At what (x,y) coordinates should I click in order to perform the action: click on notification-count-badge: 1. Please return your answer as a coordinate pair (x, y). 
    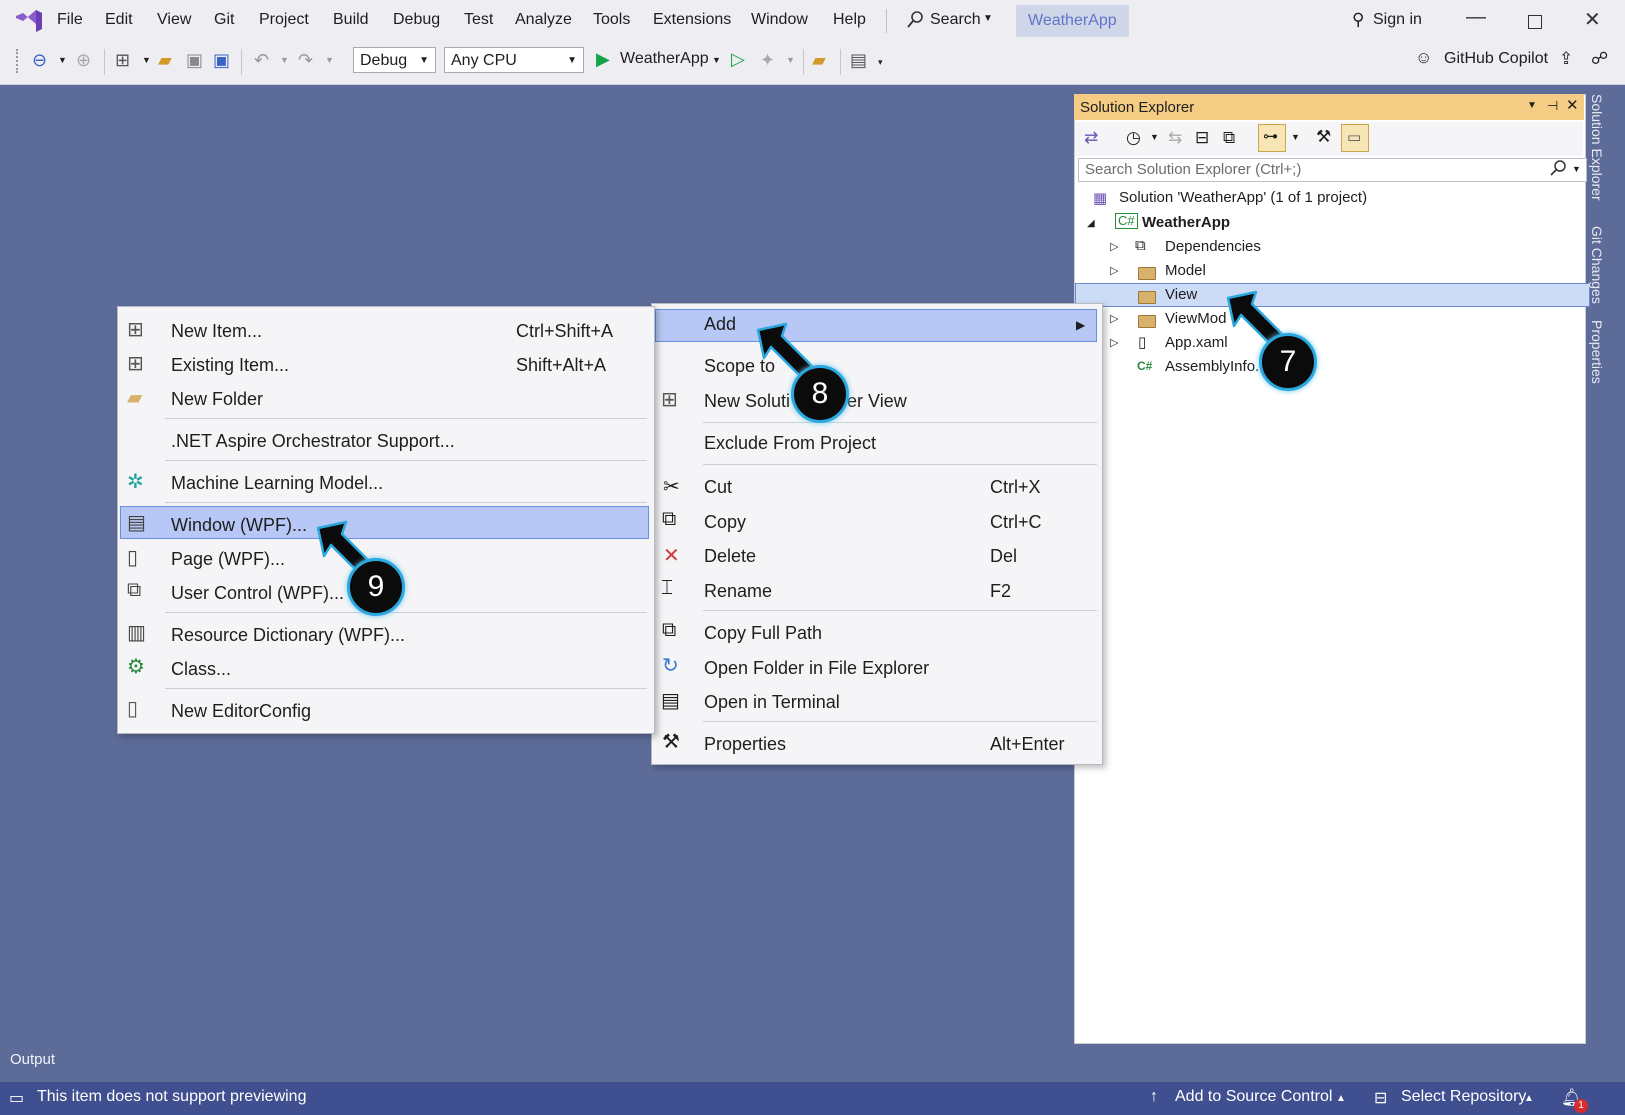
    Looking at the image, I should click on (1581, 1106).